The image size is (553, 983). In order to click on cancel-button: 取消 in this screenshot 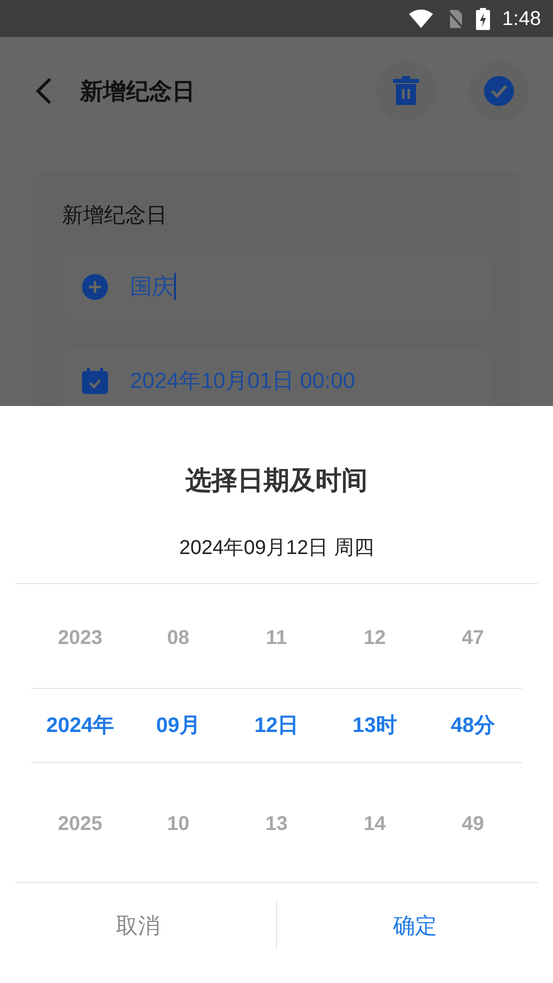, I will do `click(138, 925)`.